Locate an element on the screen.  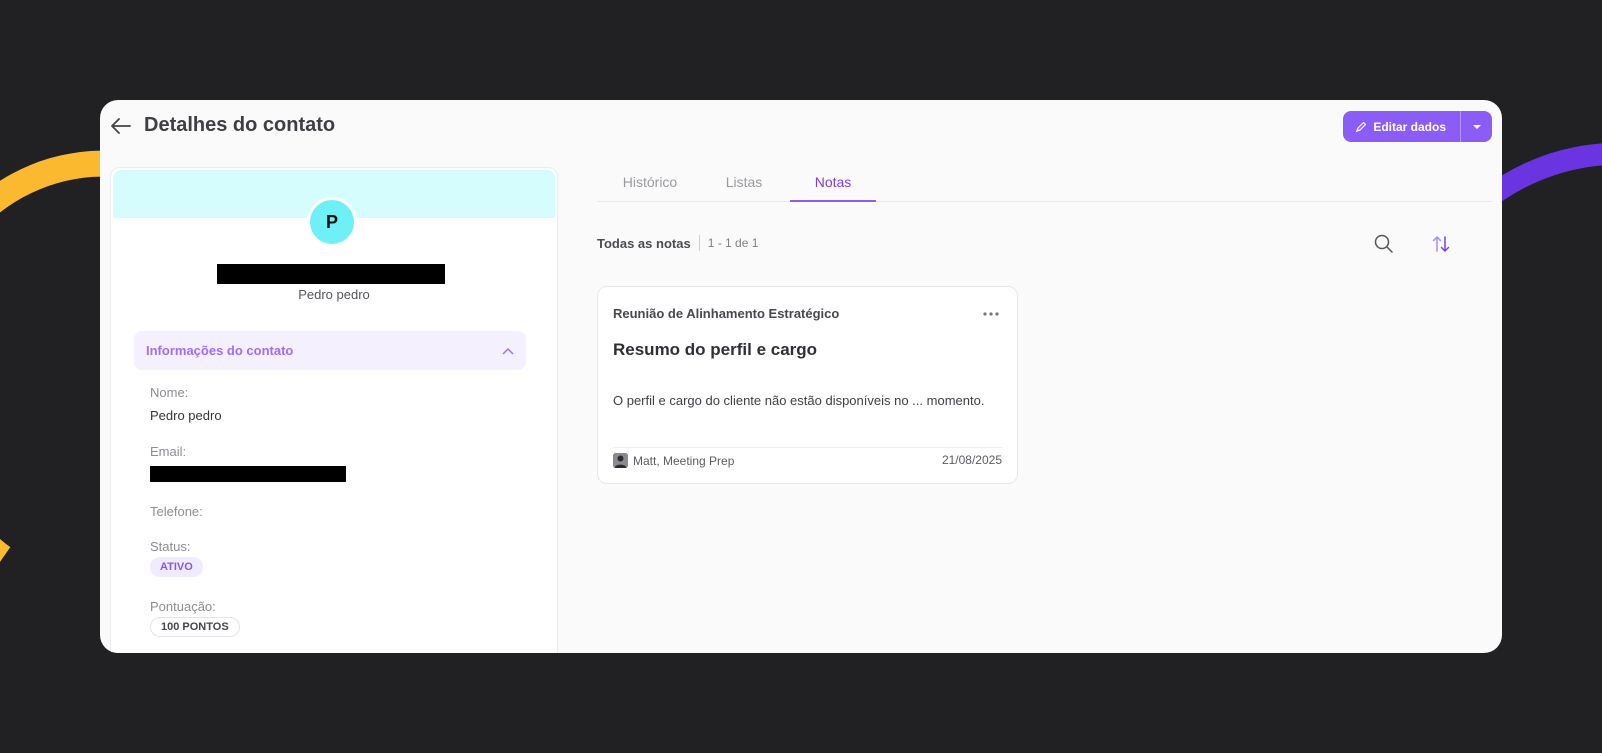
note-title: Reunião de Alinhamento Estratégico is located at coordinates (726, 313).